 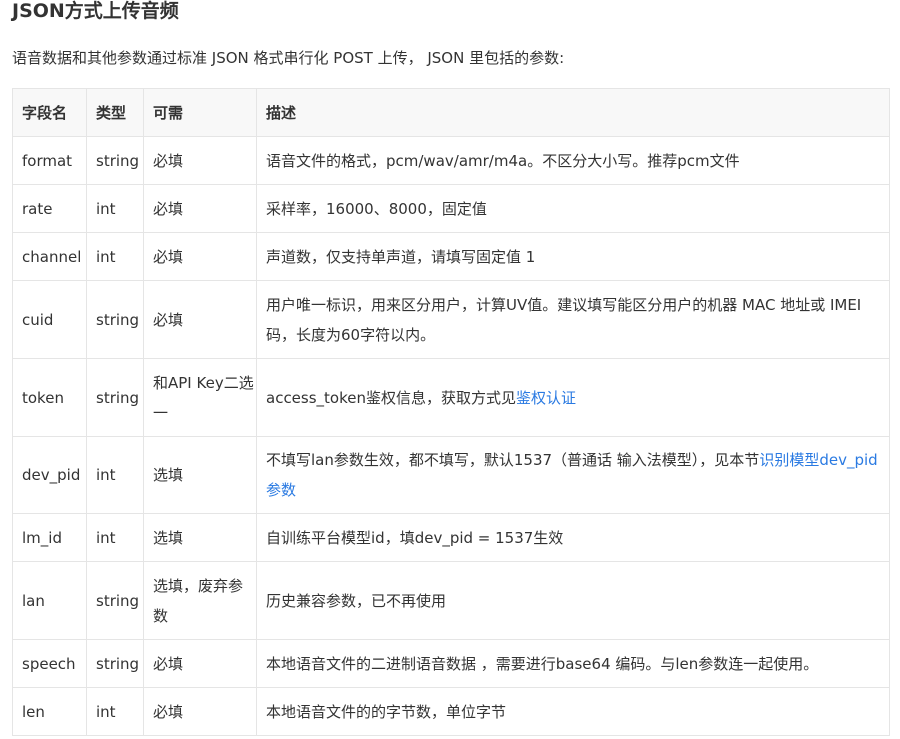 I want to click on cell-name: lm_id, so click(x=49, y=537).